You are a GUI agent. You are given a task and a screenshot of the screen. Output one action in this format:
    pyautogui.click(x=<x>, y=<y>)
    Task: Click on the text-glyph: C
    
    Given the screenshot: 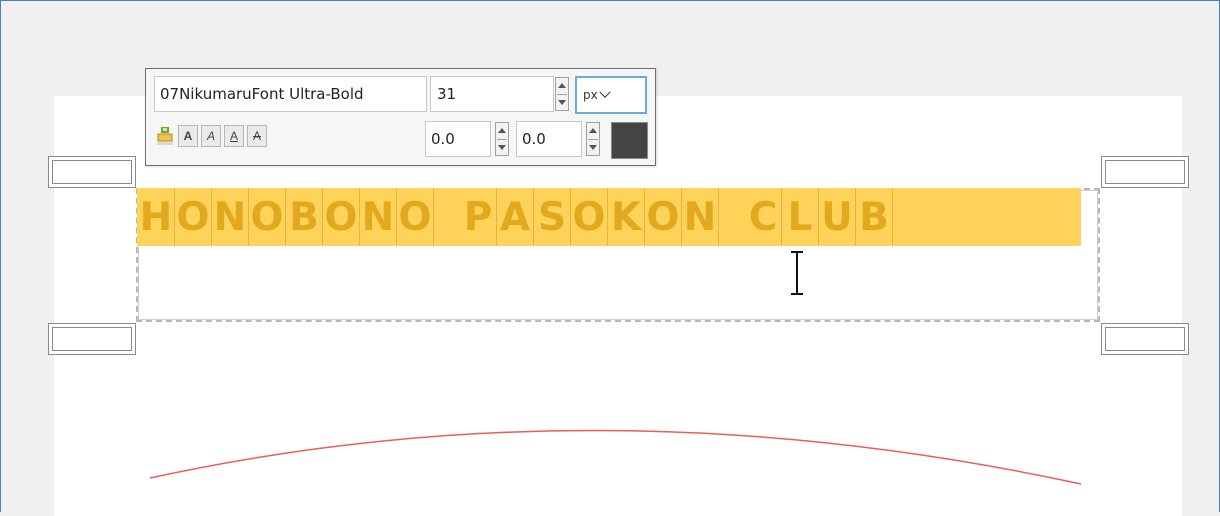 What is the action you would take?
    pyautogui.click(x=763, y=217)
    